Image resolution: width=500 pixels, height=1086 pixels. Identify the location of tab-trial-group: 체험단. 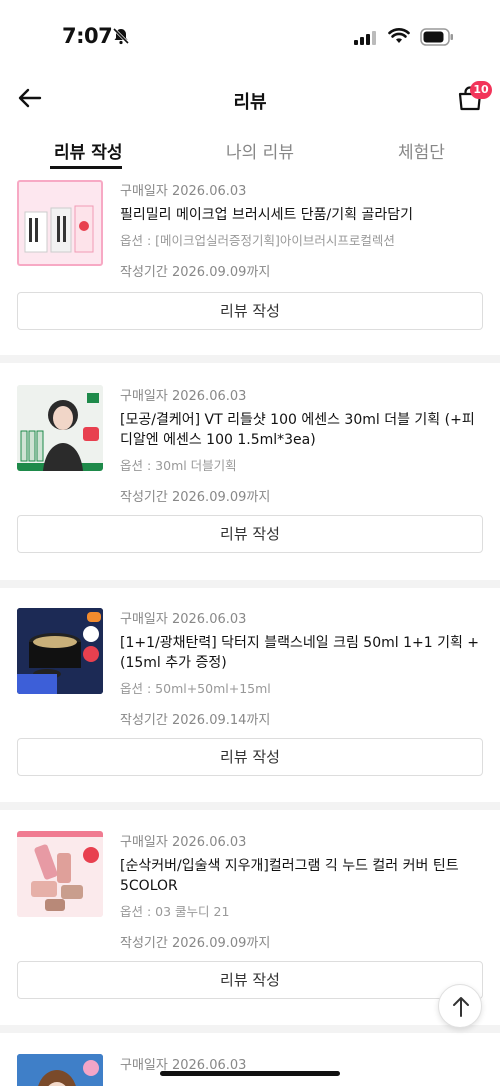
(421, 150).